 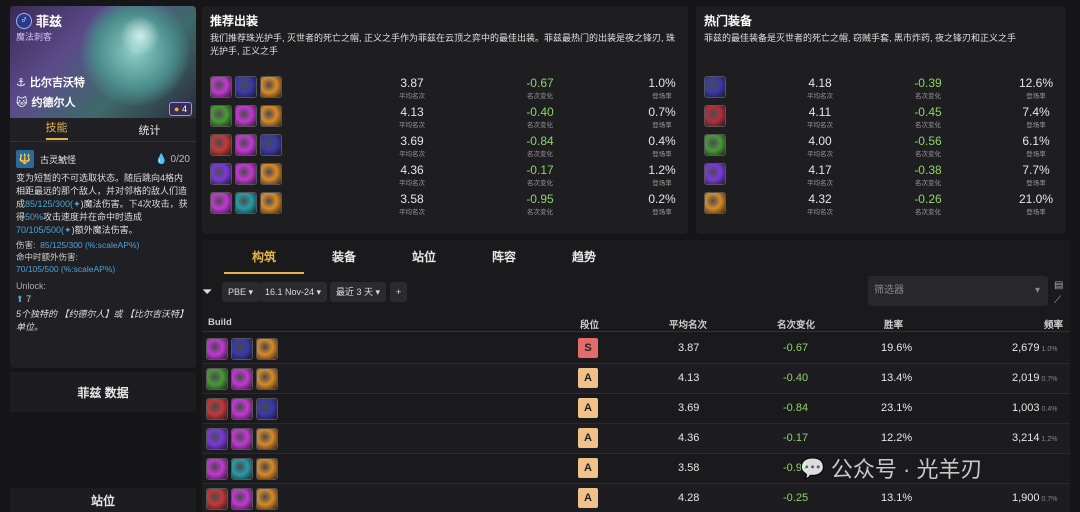 I want to click on recommend-row: 3.58 平均名次 -0.95 名次变化 0.2% 登场率, so click(x=445, y=204).